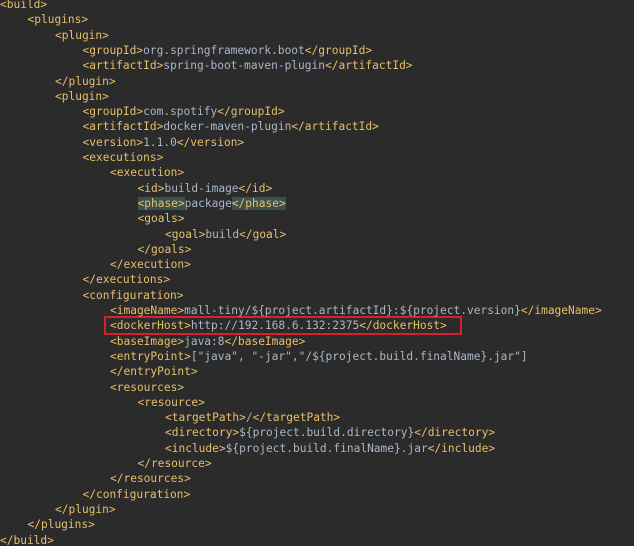 Image resolution: width=634 pixels, height=546 pixels. What do you see at coordinates (113, 142) in the screenshot?
I see `xml-open-tag: <version>` at bounding box center [113, 142].